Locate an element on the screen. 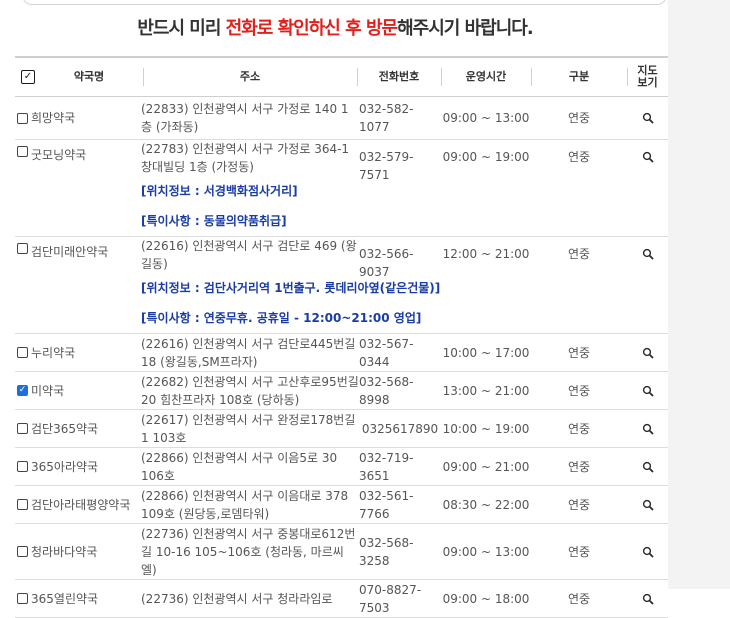 This screenshot has width=730, height=618. pharmacy-name-cell: 검단아라태평양약국 is located at coordinates (79, 504).